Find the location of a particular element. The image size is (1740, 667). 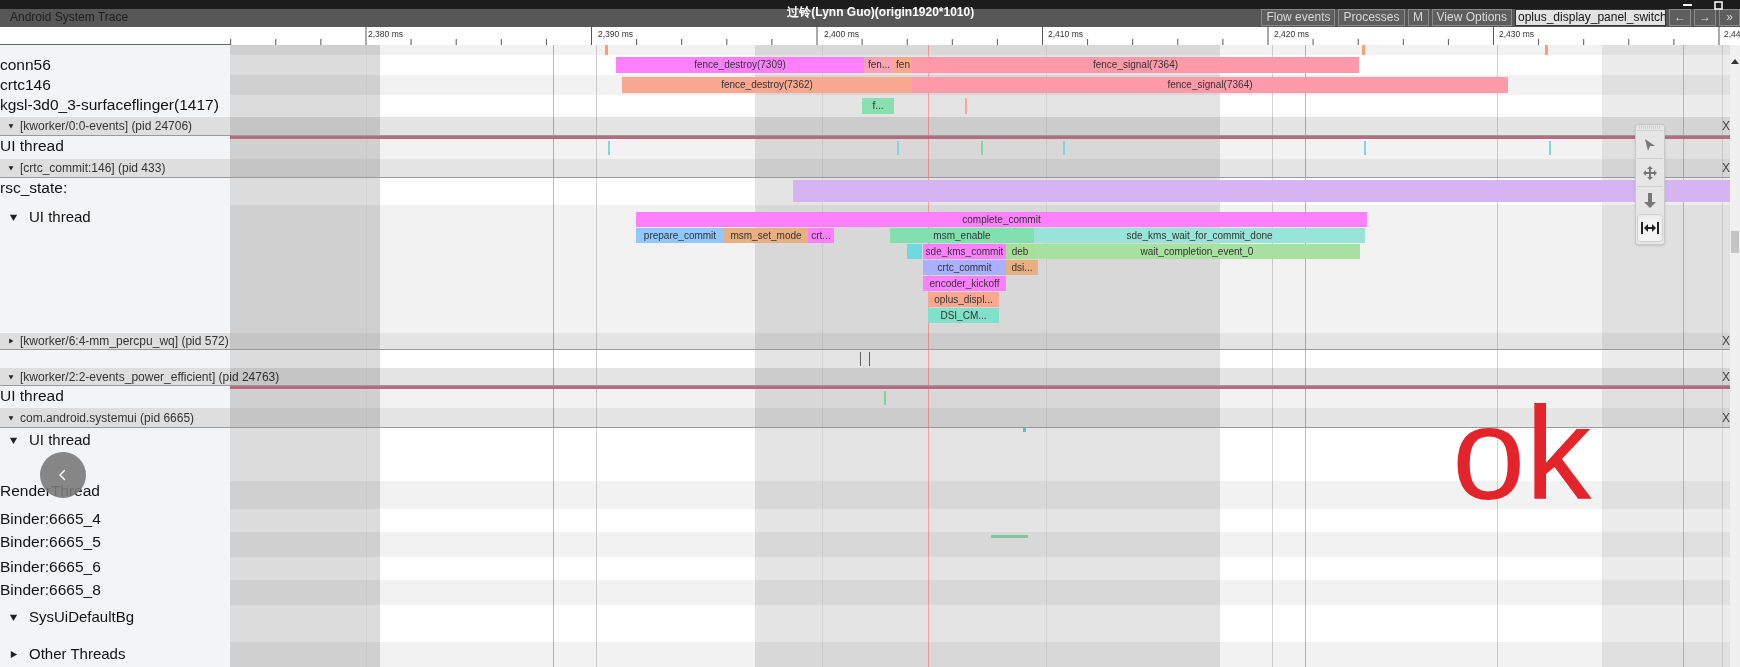

thread-name: Binder:6665_6 is located at coordinates (50, 567).